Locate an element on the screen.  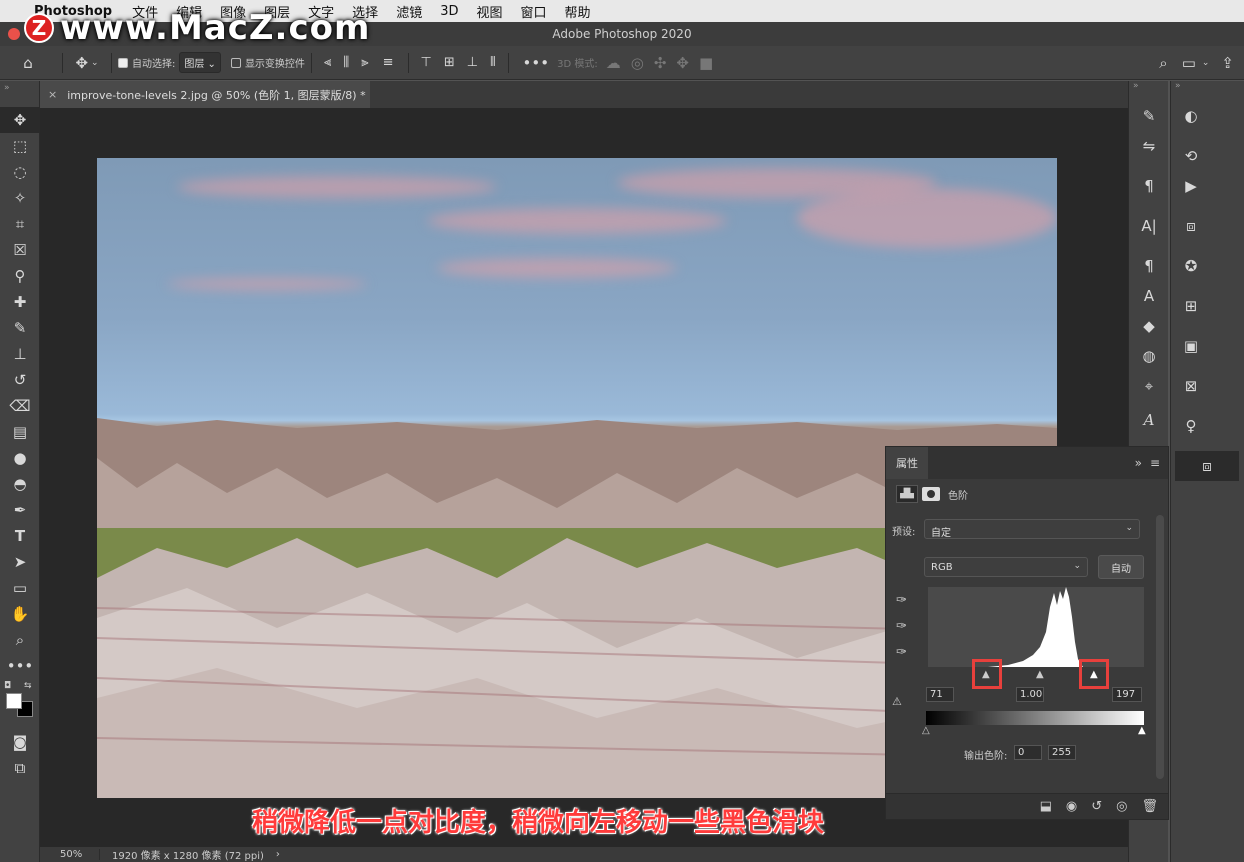
align-top-icon: ⊤ is located at coordinates (426, 62).